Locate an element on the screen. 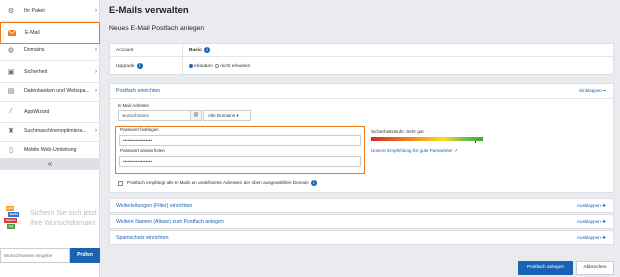 This screenshot has height=277, width=620. badge-word: .bayern is located at coordinates (10, 220).